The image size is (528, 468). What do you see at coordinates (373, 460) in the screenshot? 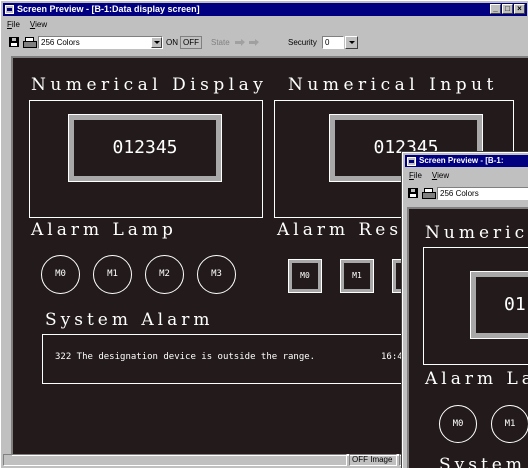
I see `status-image: OFF Image` at bounding box center [373, 460].